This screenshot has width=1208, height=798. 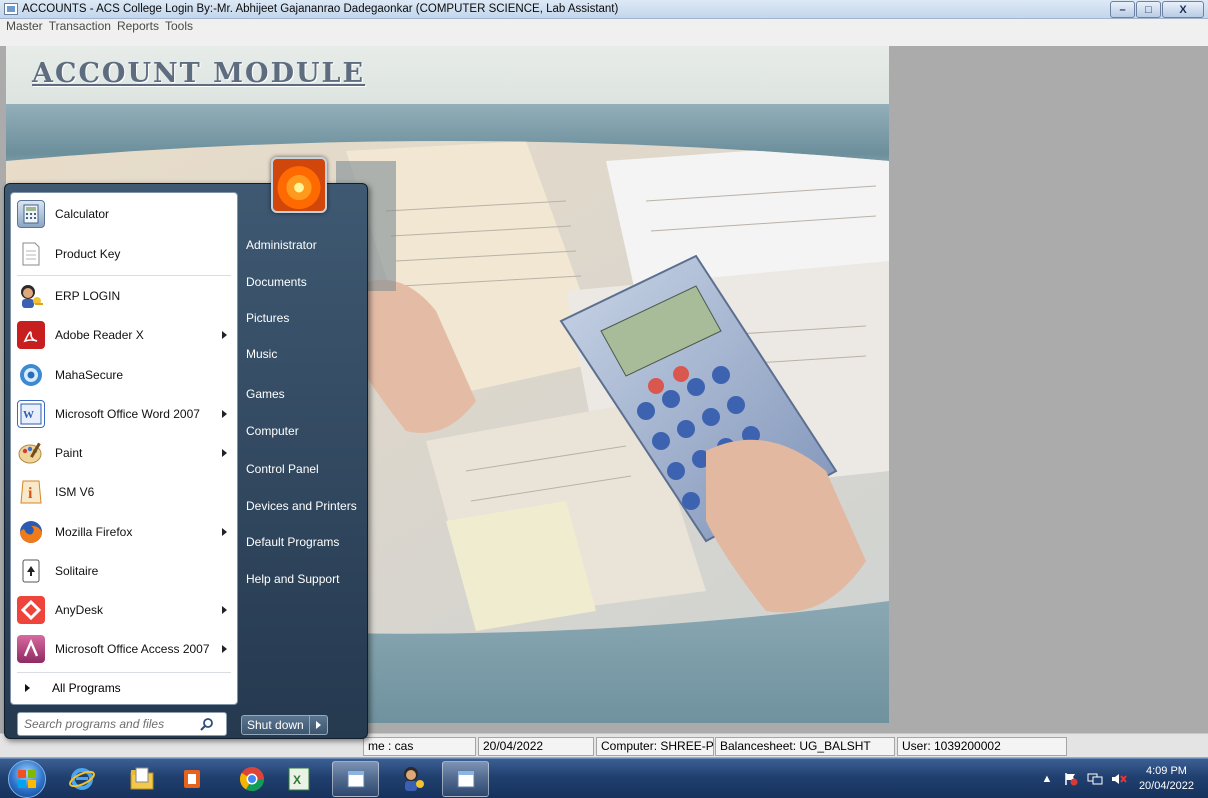 I want to click on menu-transaction: Transaction, so click(x=80, y=26).